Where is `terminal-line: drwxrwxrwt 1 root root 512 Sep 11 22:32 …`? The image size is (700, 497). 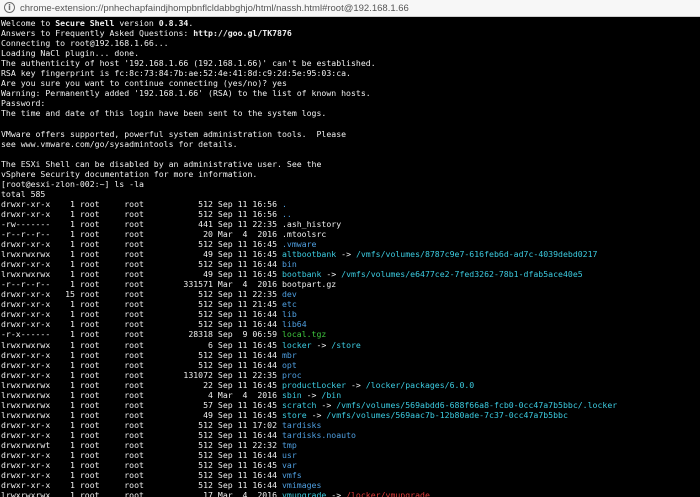 terminal-line: drwxrwxrwt 1 root root 512 Sep 11 22:32 … is located at coordinates (309, 445).